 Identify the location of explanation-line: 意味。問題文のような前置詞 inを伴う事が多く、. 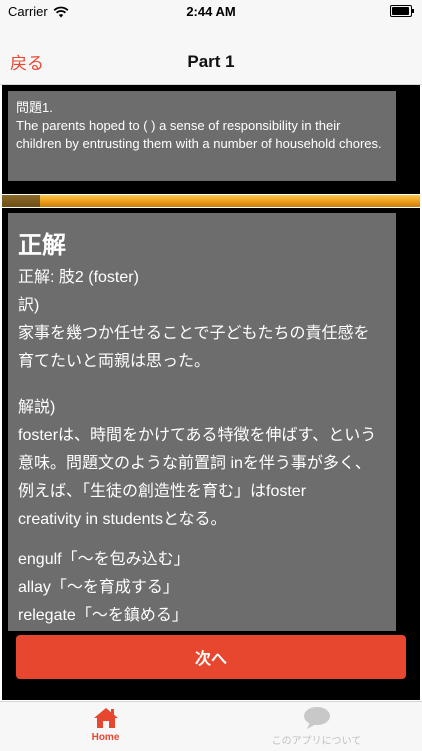
(194, 463).